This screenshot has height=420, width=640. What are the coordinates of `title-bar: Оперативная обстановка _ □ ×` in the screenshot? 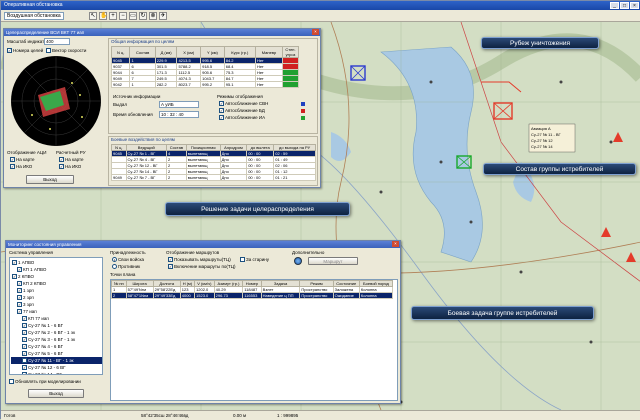 It's located at (320, 5).